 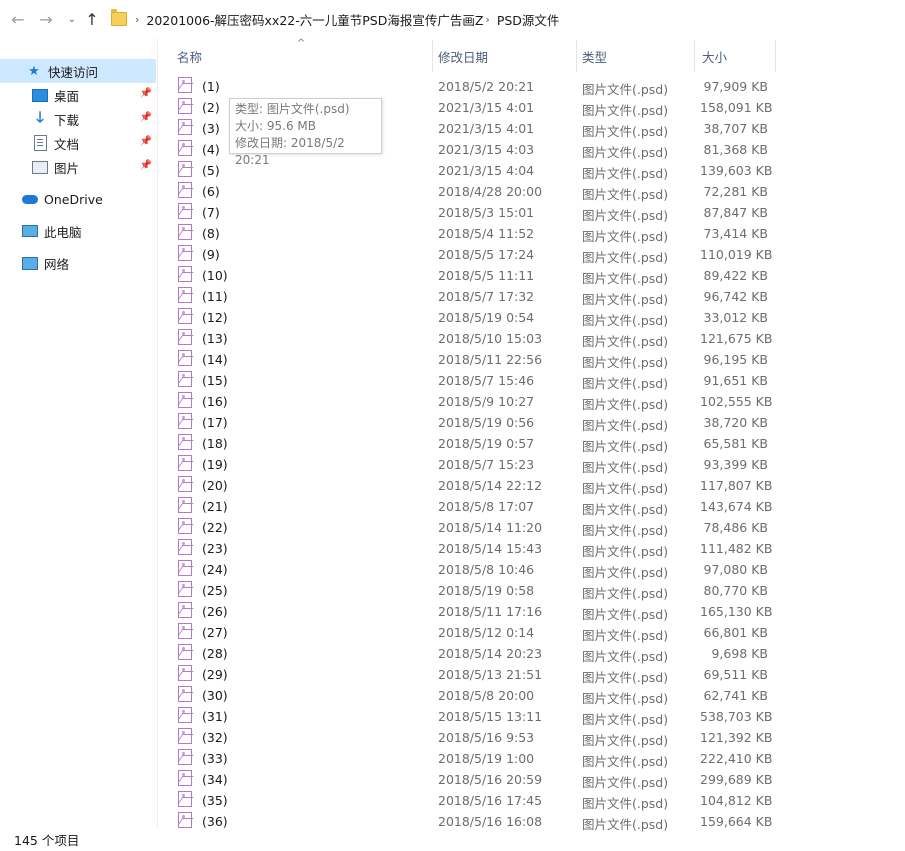 I want to click on column-header-date: 修改日期, so click(x=507, y=56).